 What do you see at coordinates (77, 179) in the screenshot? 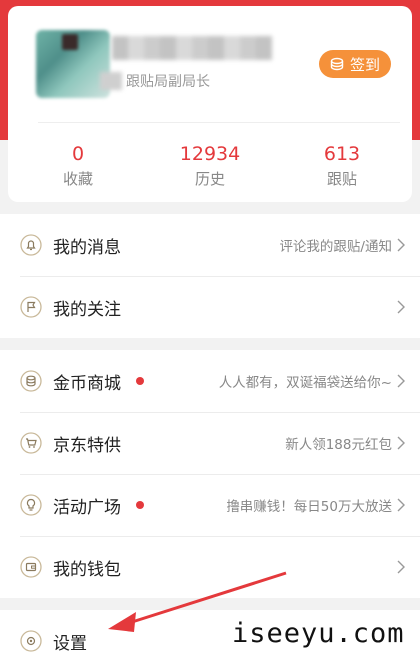
I see `stat-label: 收藏` at bounding box center [77, 179].